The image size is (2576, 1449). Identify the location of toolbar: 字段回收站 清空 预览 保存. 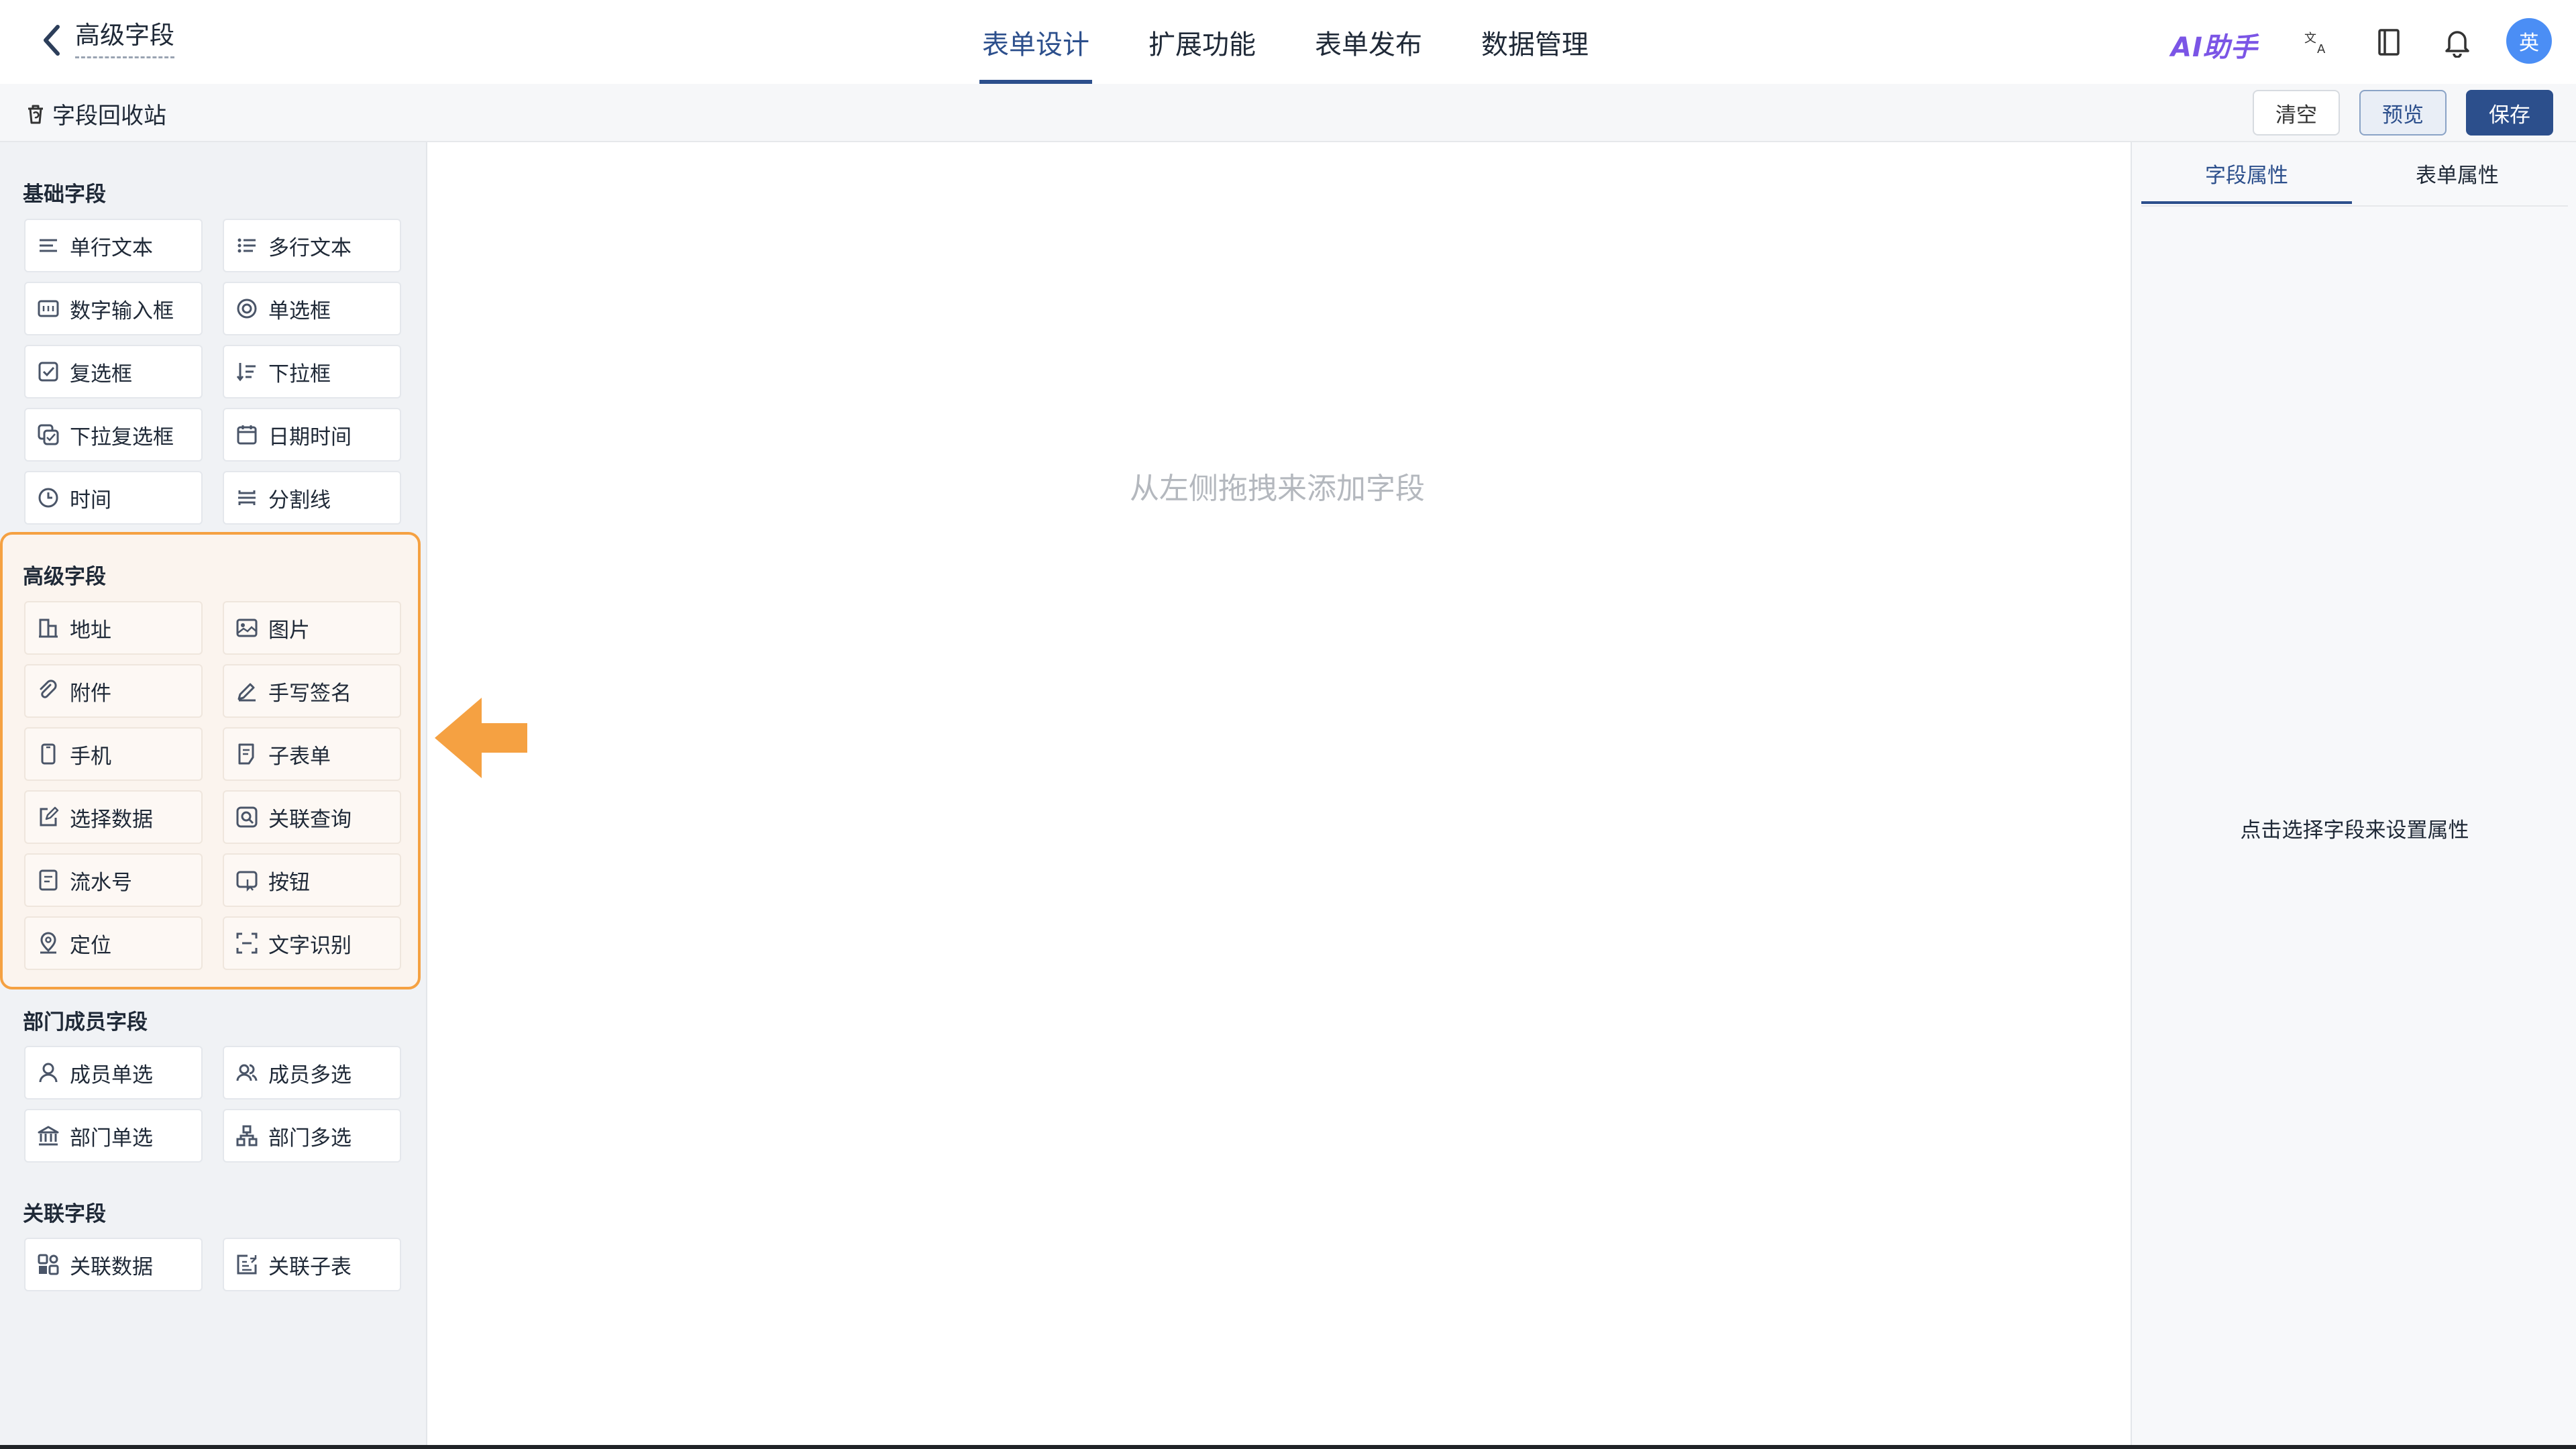
(1288, 113).